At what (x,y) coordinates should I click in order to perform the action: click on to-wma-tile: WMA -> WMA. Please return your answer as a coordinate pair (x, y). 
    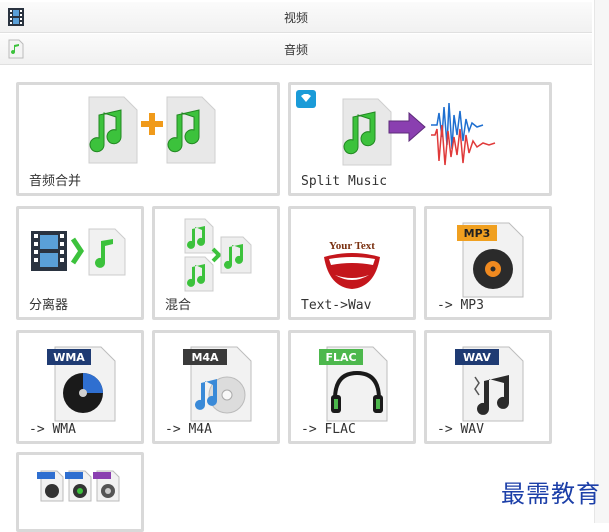
    Looking at the image, I should click on (80, 387).